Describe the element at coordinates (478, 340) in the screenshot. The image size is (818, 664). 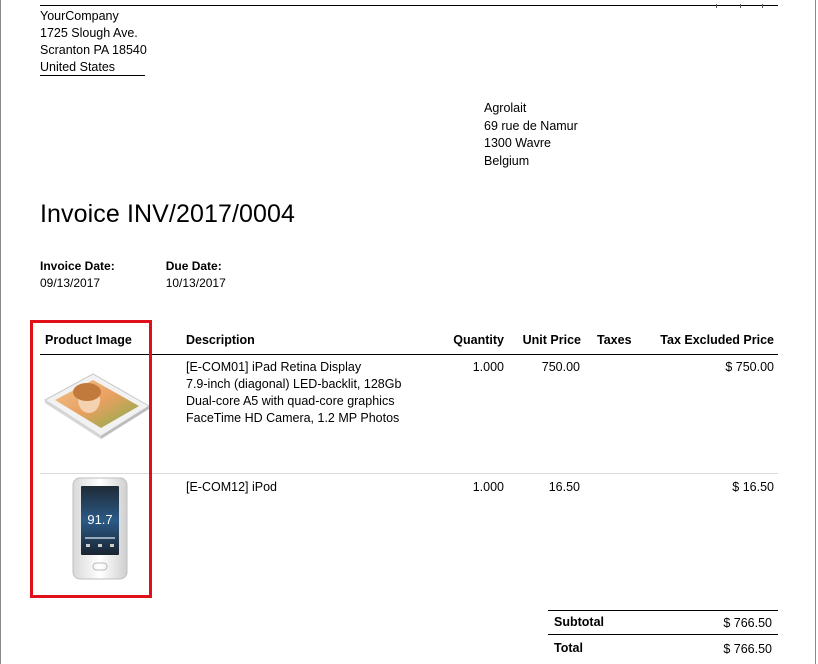
I see `header-quantity: Quantity` at that location.